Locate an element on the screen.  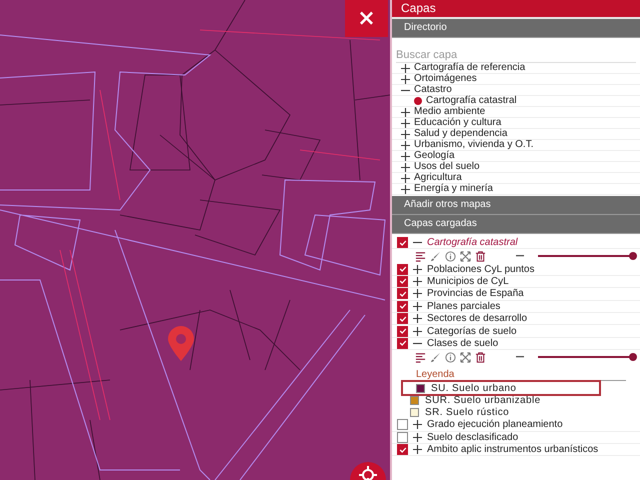
layer-name: Categorías de suelo is located at coordinates (472, 331).